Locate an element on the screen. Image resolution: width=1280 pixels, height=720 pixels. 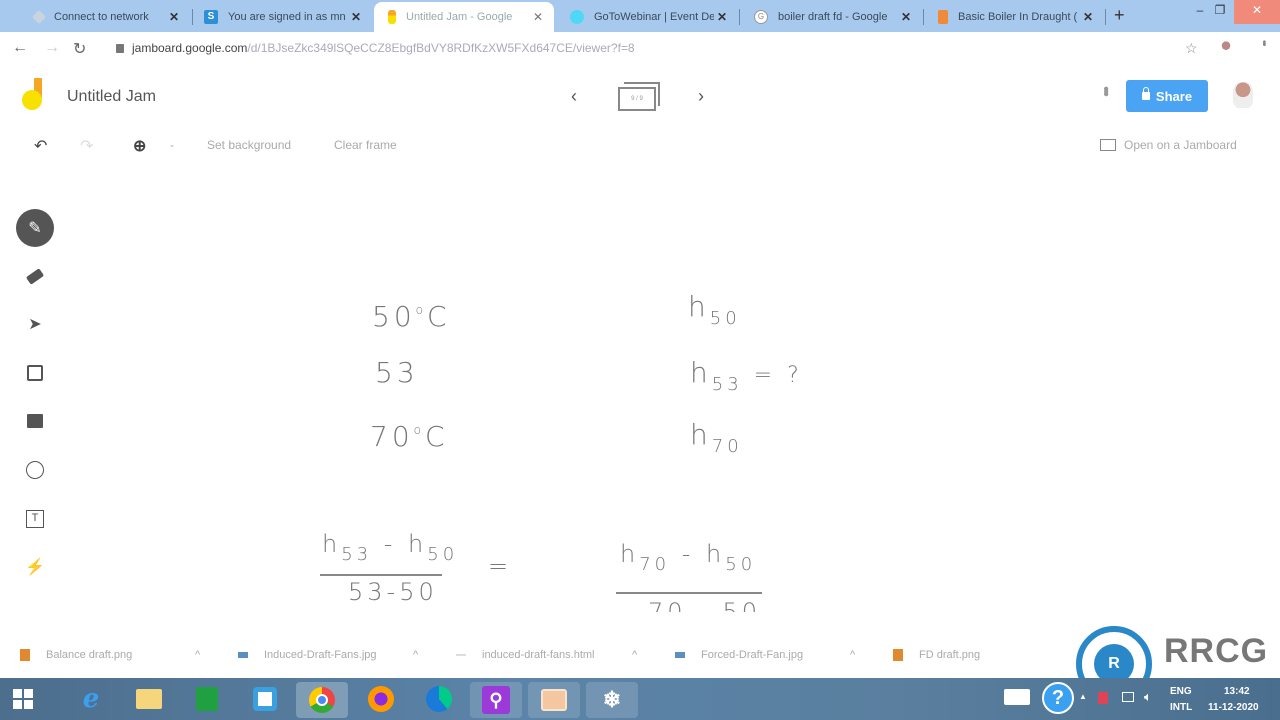
tab-separator is located at coordinates (1105, 17).